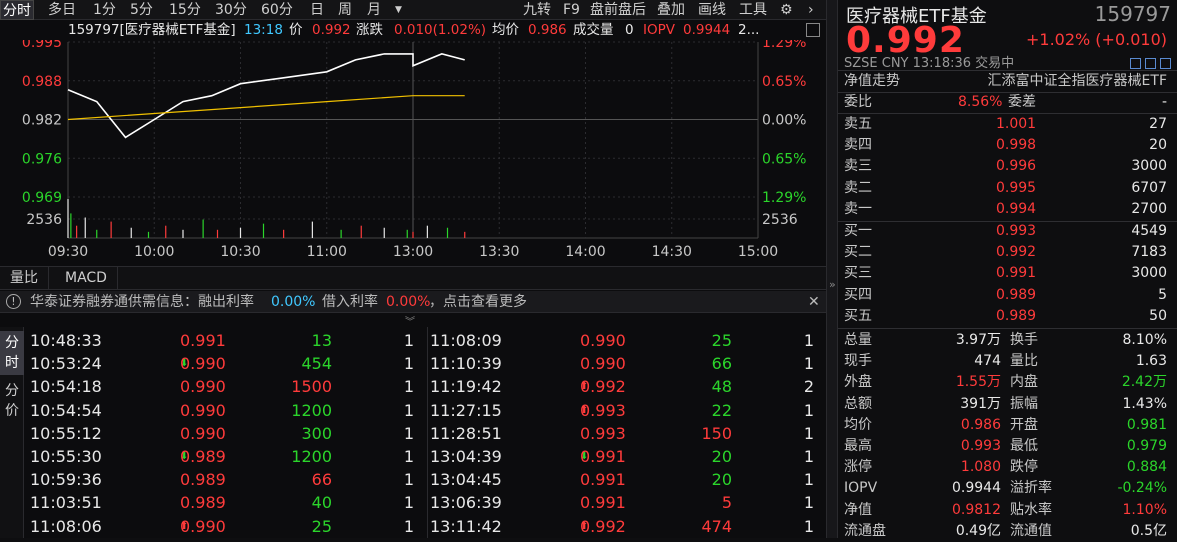 The width and height of the screenshot is (1177, 542). Describe the element at coordinates (1007, 446) in the screenshot. I see `stat-row: 最高 0.993 最低 0.979` at that location.